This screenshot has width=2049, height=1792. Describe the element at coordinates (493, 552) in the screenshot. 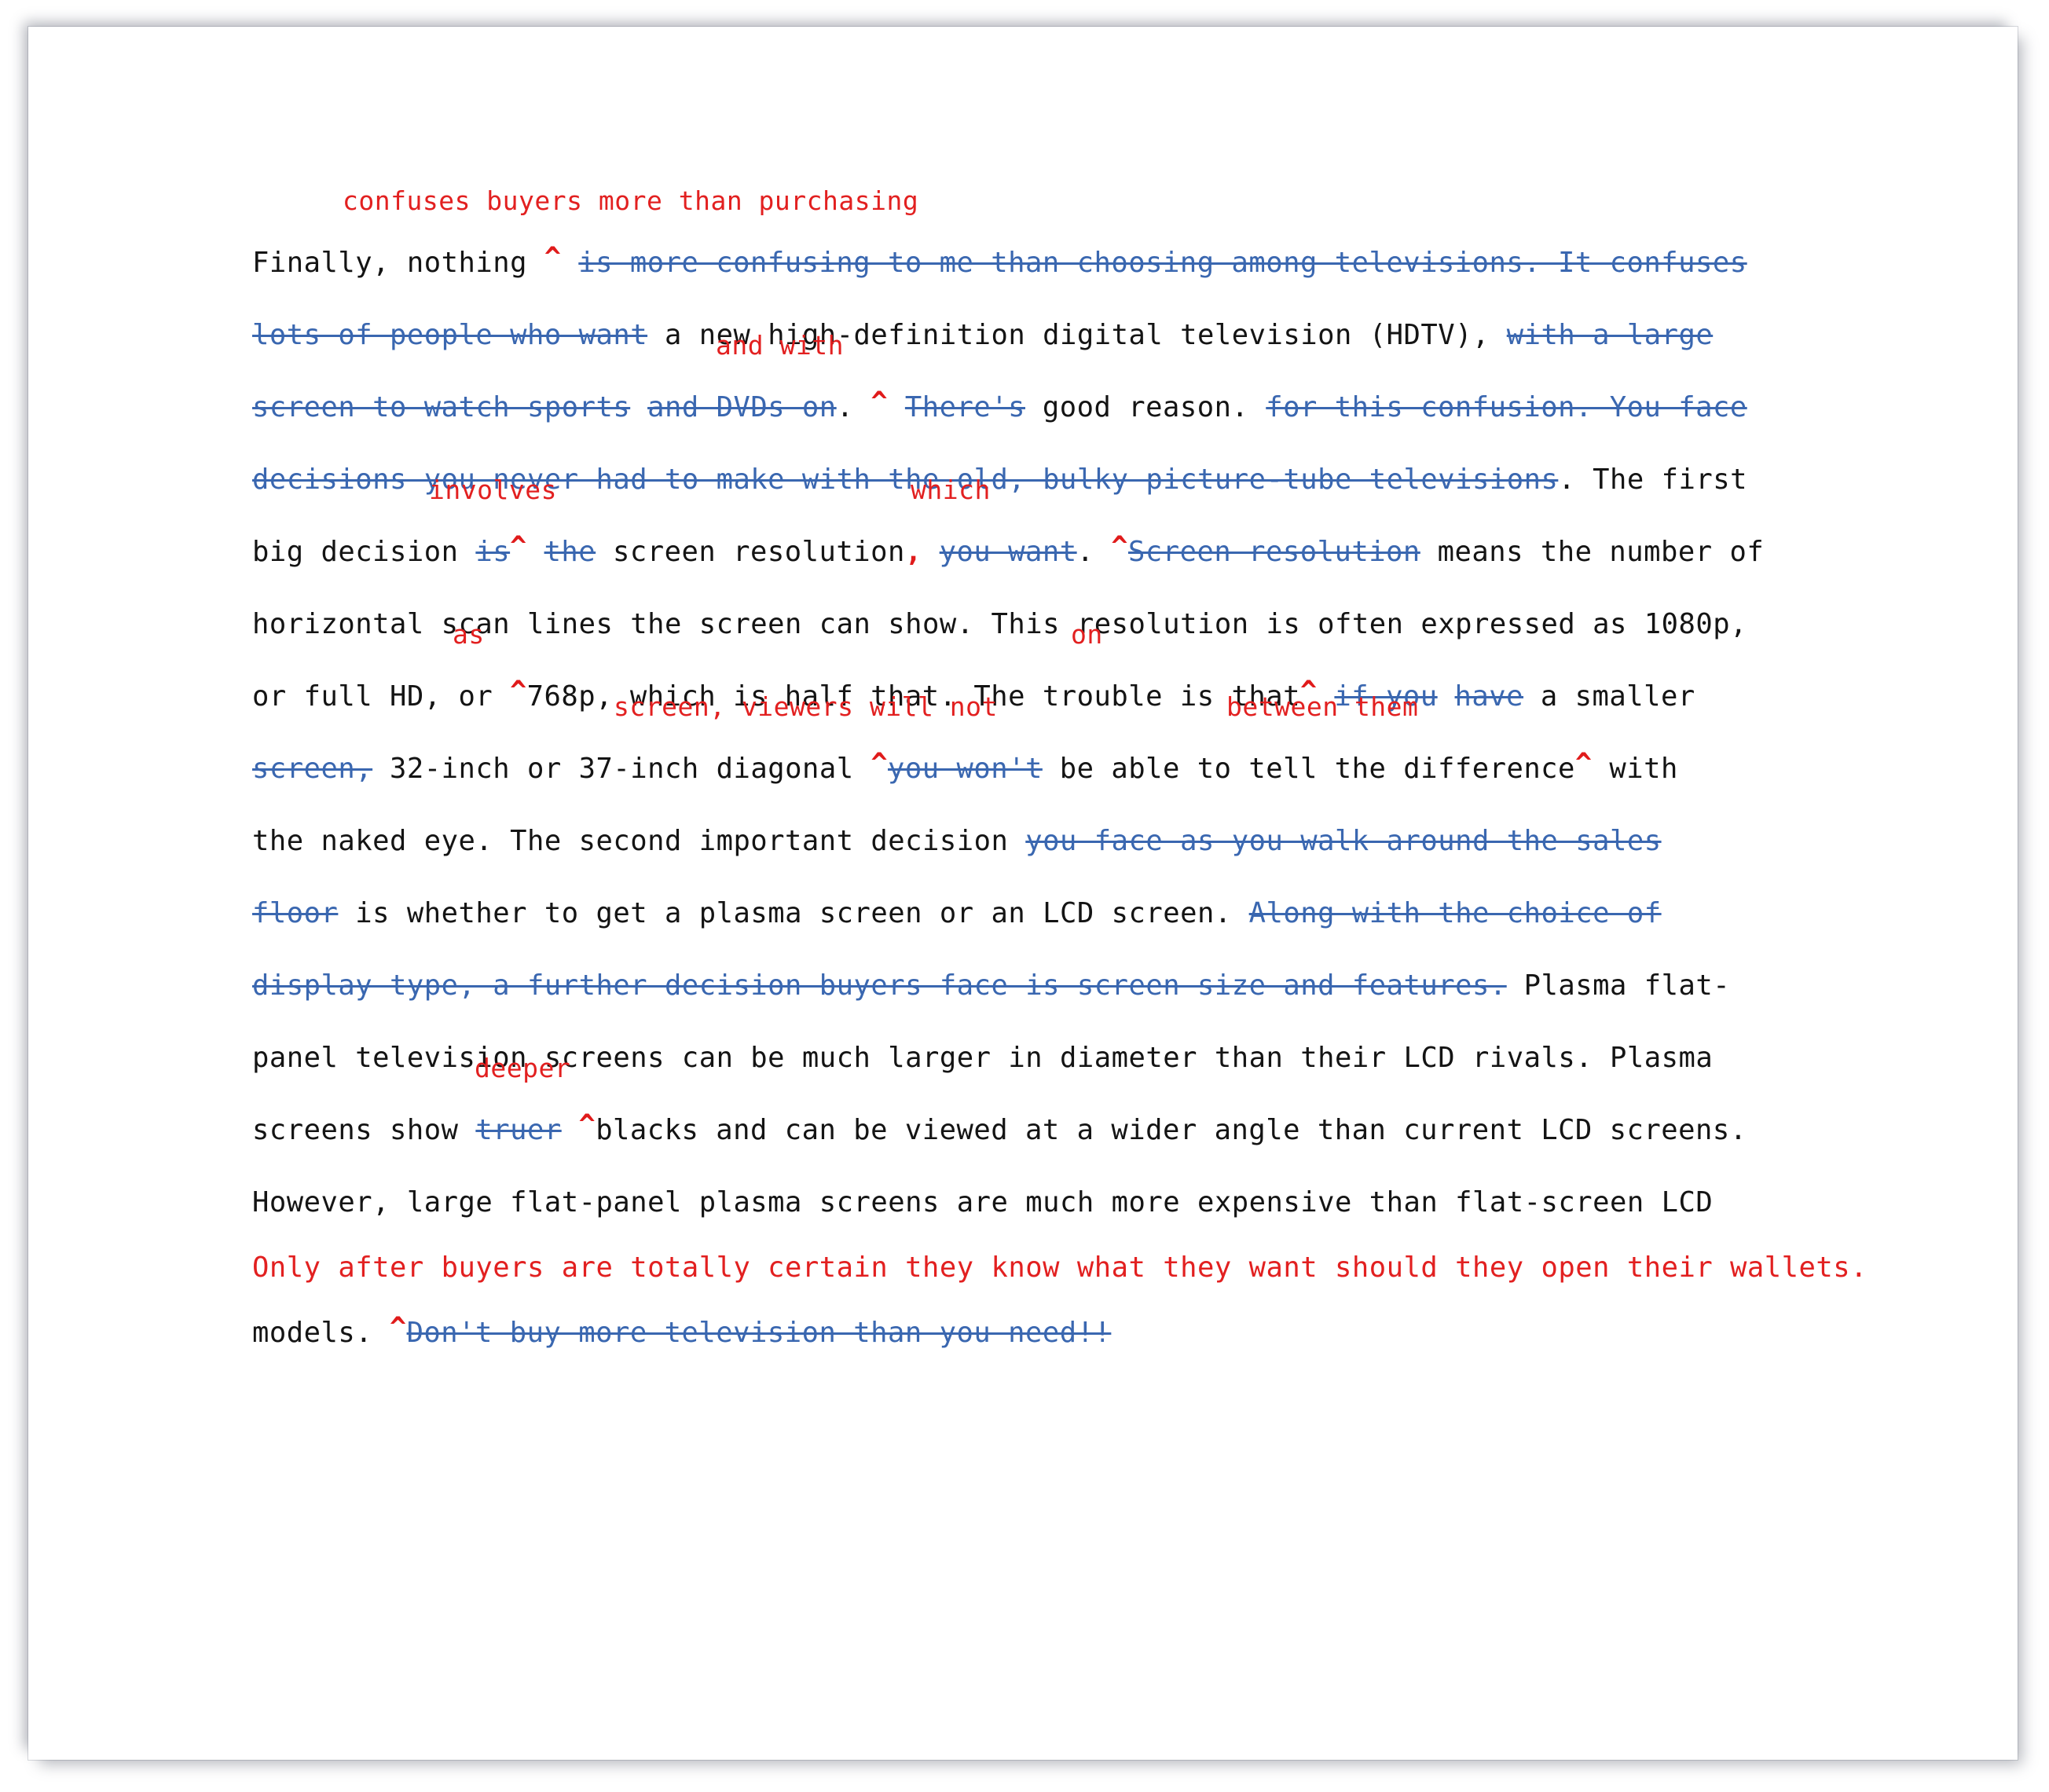

I see `deleted-text-run: is` at that location.